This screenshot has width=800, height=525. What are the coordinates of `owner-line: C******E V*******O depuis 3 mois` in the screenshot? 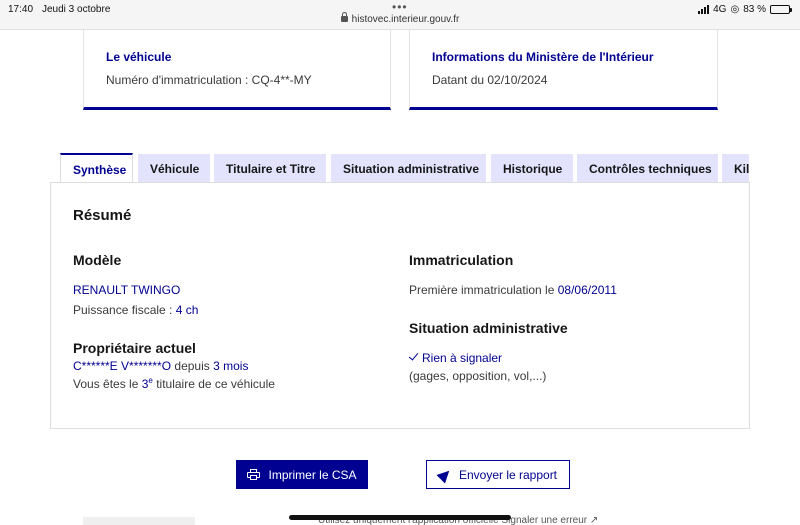 It's located at (161, 366).